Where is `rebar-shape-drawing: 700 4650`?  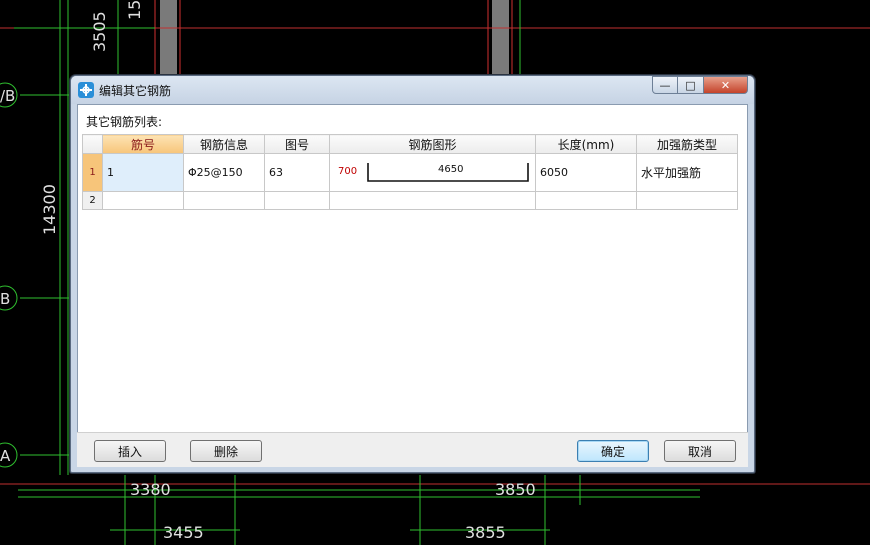
rebar-shape-drawing: 700 4650 is located at coordinates (433, 173).